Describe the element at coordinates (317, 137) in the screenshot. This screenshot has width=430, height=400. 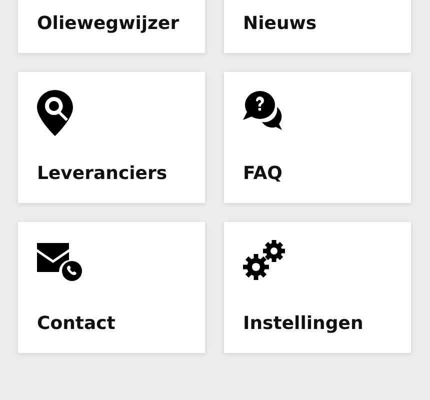
I see `menu-tile: FAQ` at that location.